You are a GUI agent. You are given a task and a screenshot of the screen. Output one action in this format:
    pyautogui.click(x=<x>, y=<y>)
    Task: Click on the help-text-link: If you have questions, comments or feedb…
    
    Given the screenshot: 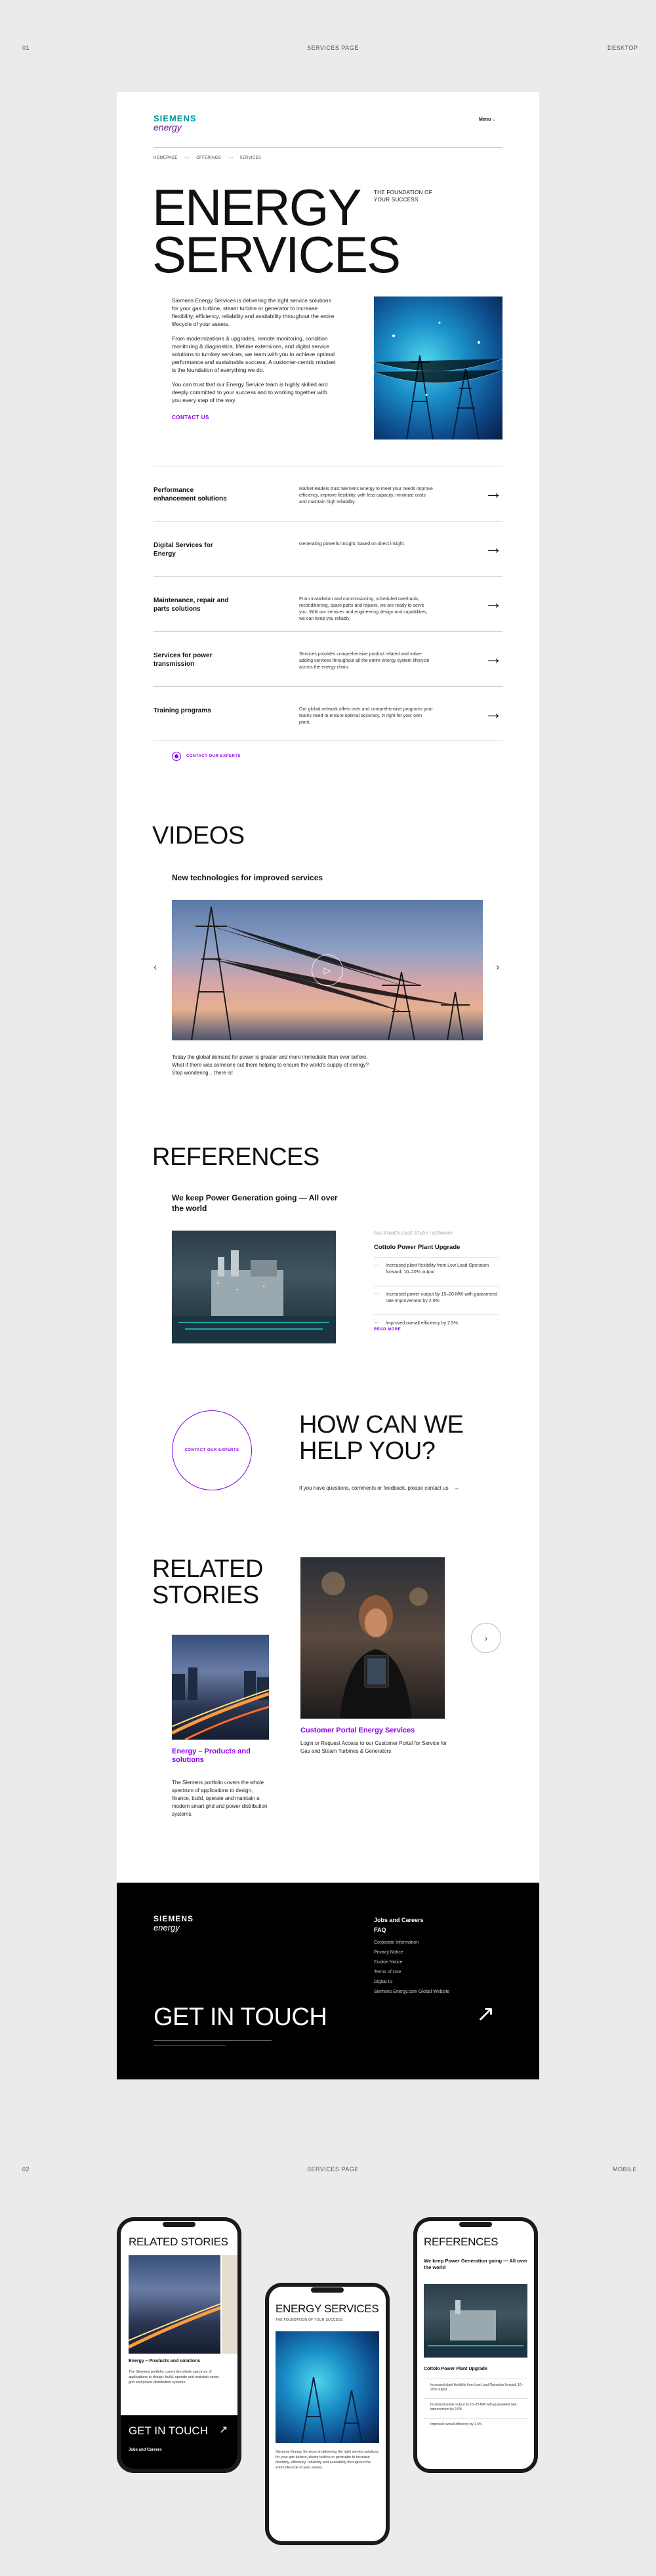 What is the action you would take?
    pyautogui.click(x=379, y=1488)
    